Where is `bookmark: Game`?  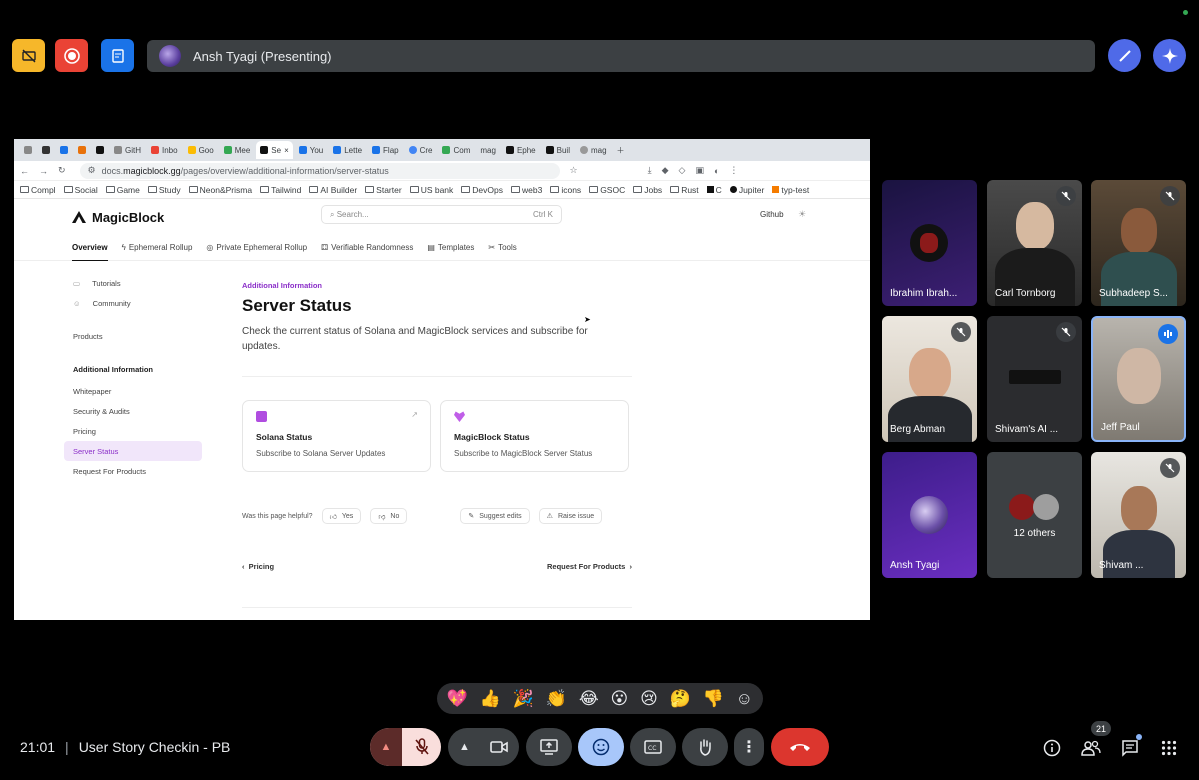
bookmark: Game is located at coordinates (122, 190).